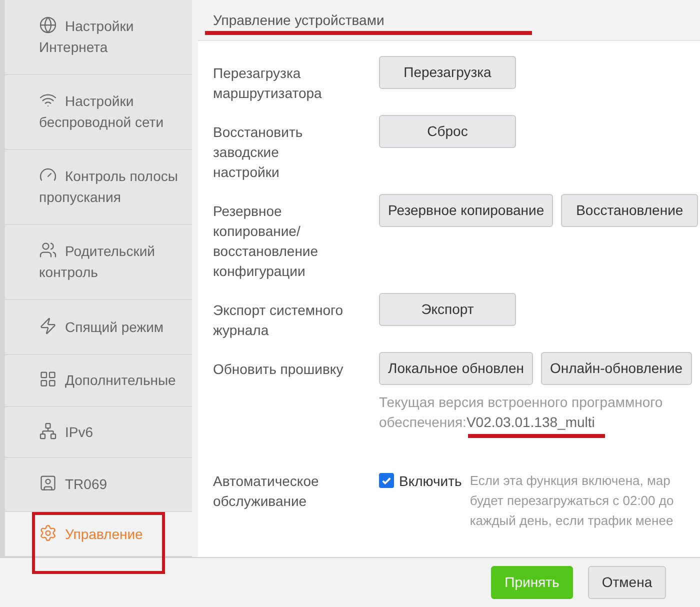 Image resolution: width=700 pixels, height=607 pixels. Describe the element at coordinates (48, 250) in the screenshot. I see `people-icon` at that location.